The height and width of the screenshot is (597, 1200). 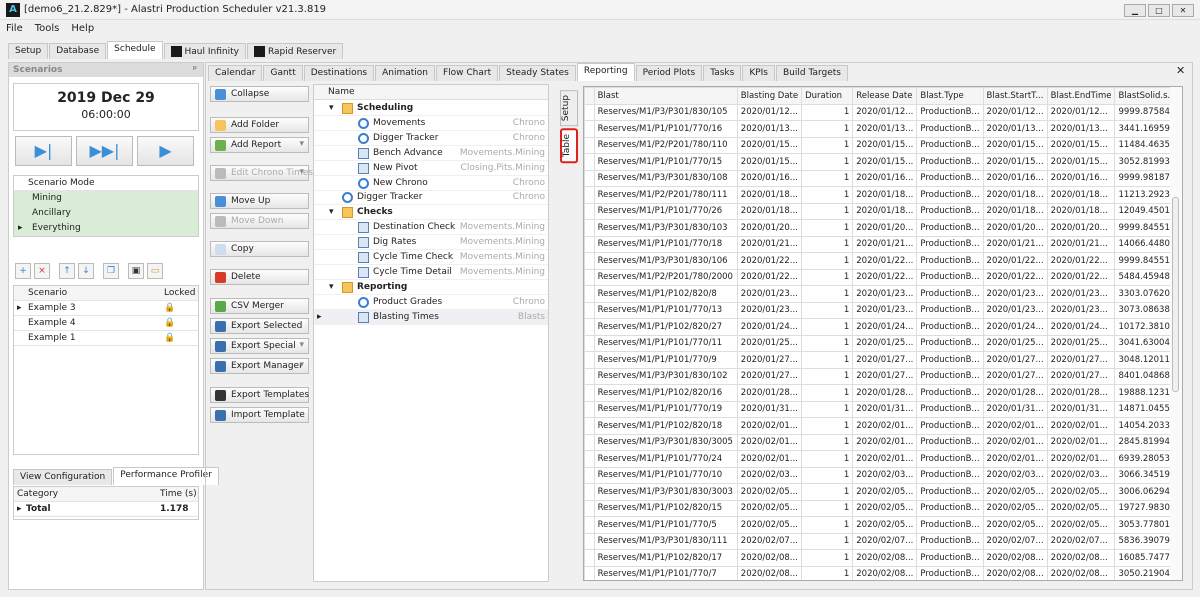 What do you see at coordinates (86, 271) in the screenshot?
I see `move-down-icon: ↓` at bounding box center [86, 271].